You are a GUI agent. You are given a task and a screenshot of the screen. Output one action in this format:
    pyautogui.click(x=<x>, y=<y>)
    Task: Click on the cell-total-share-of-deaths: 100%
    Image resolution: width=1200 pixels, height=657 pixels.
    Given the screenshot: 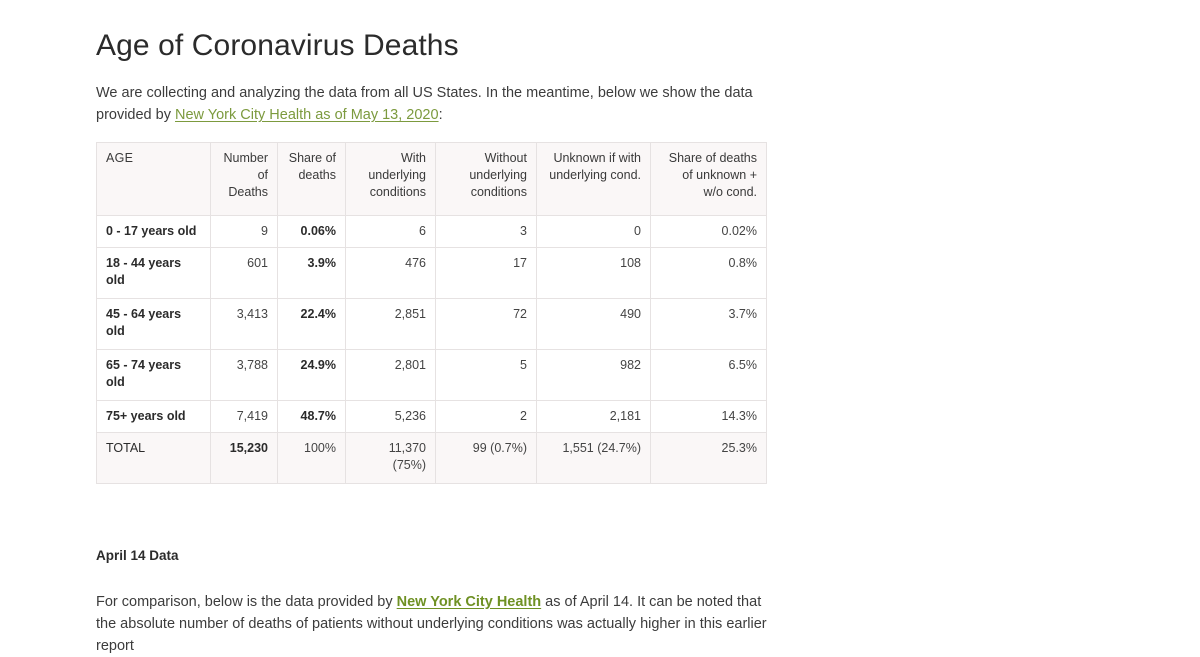 What is the action you would take?
    pyautogui.click(x=311, y=458)
    